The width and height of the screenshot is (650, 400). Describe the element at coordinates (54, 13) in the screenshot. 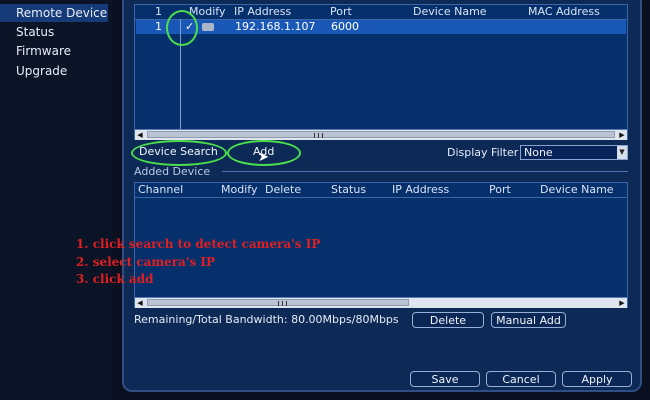

I see `nav-item-remote-device: Remote Device` at that location.